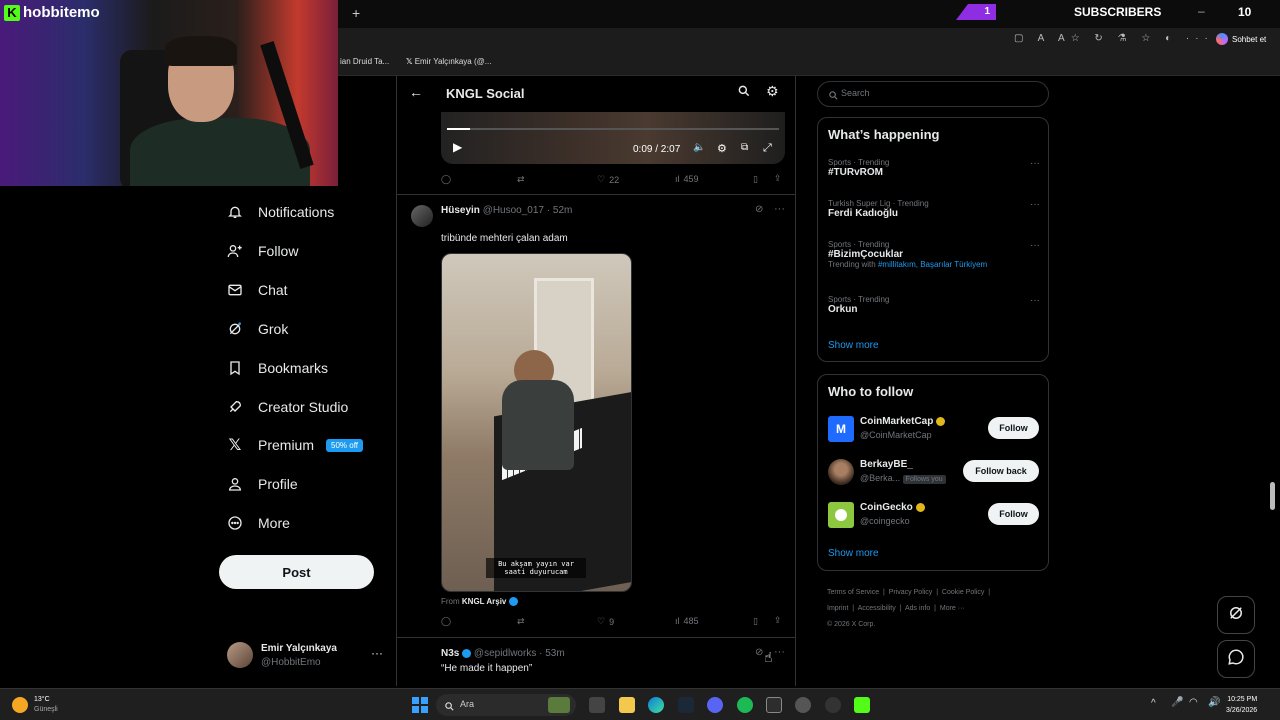 This screenshot has width=1280, height=720. Describe the element at coordinates (536, 422) in the screenshot. I see `post-video: Bu akşam yayın var saati duyurucam` at that location.